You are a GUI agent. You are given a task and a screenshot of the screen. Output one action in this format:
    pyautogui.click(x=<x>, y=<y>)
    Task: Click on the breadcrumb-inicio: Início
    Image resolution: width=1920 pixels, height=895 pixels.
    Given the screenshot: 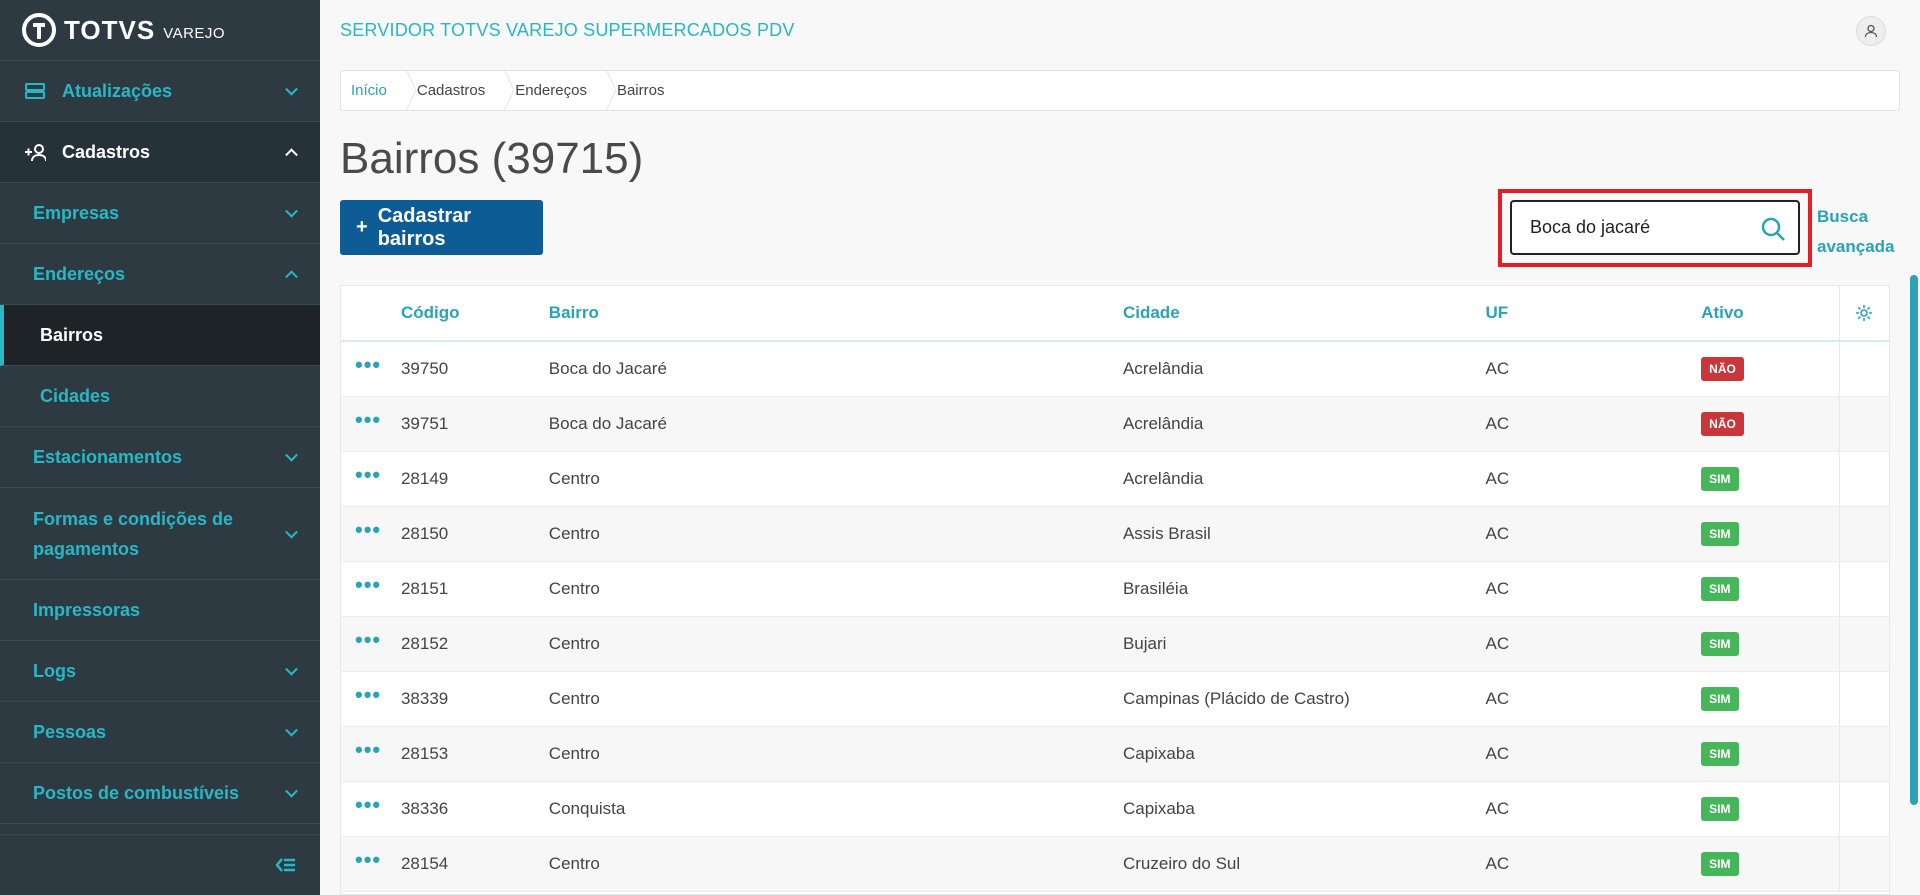 What is the action you would take?
    pyautogui.click(x=379, y=90)
    